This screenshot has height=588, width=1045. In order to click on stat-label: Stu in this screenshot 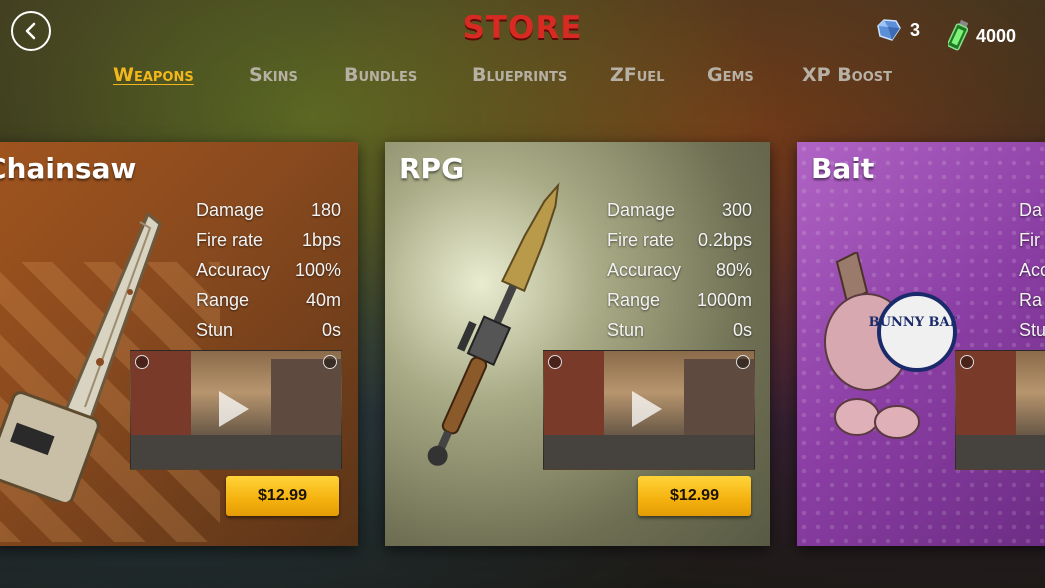, I will do `click(1032, 330)`.